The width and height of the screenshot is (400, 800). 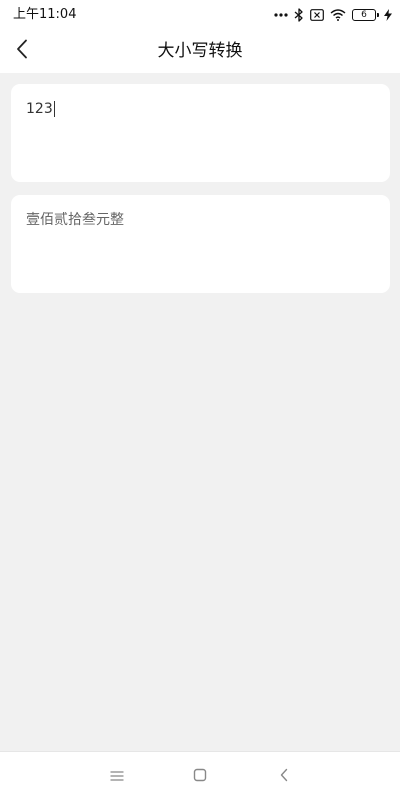 I want to click on nav-menu-button, so click(x=117, y=776).